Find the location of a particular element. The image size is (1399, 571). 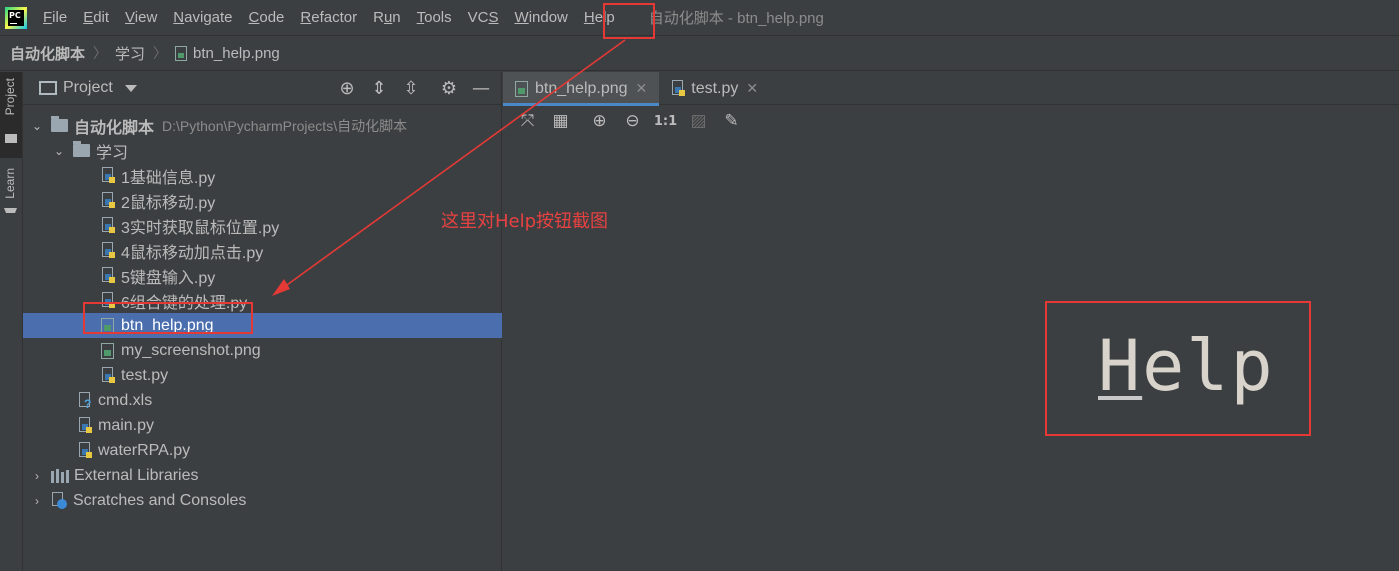

tree-row-root: ⌄ 自动化脚本 D:\Python\PycharmProjects\自动化脚本 is located at coordinates (262, 125).